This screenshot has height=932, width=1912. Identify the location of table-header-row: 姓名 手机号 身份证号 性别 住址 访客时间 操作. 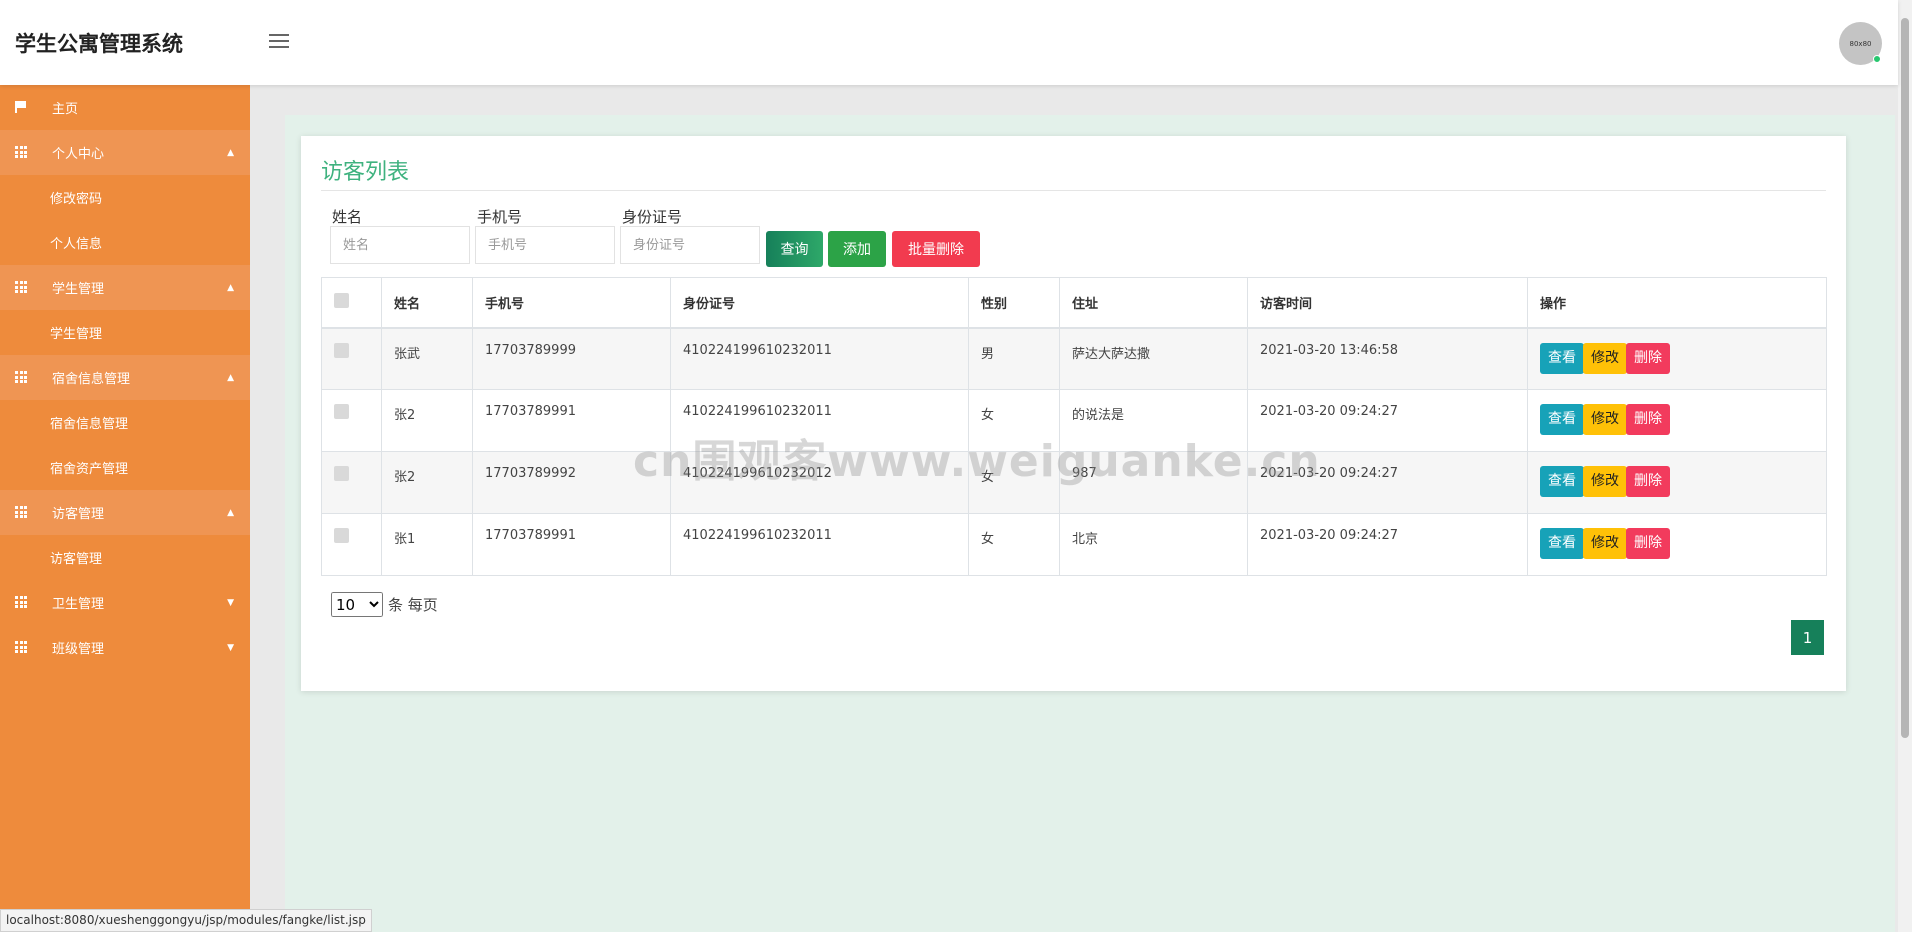
(1074, 303).